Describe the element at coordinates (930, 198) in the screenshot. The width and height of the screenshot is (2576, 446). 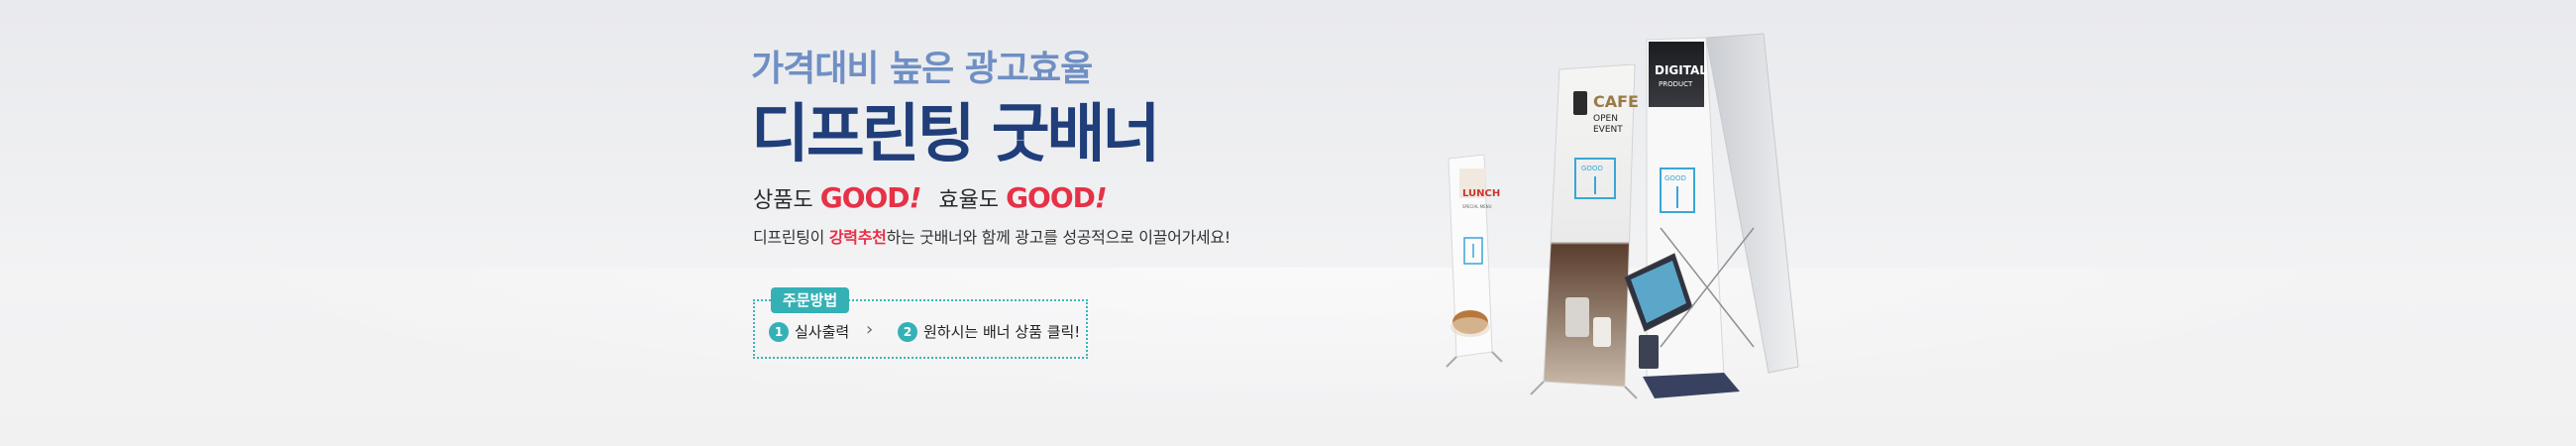
I see `tagline: 상품도 GOOD! 효율도 GOOD!` at that location.